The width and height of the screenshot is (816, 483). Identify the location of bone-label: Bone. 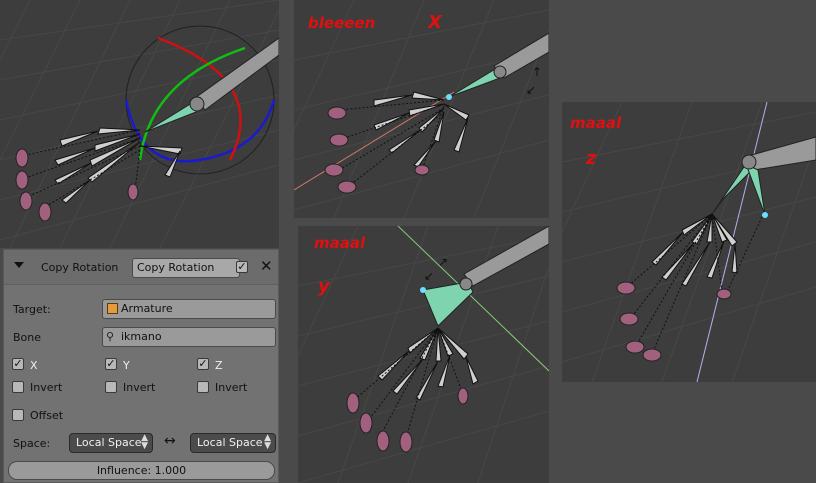
(27, 337).